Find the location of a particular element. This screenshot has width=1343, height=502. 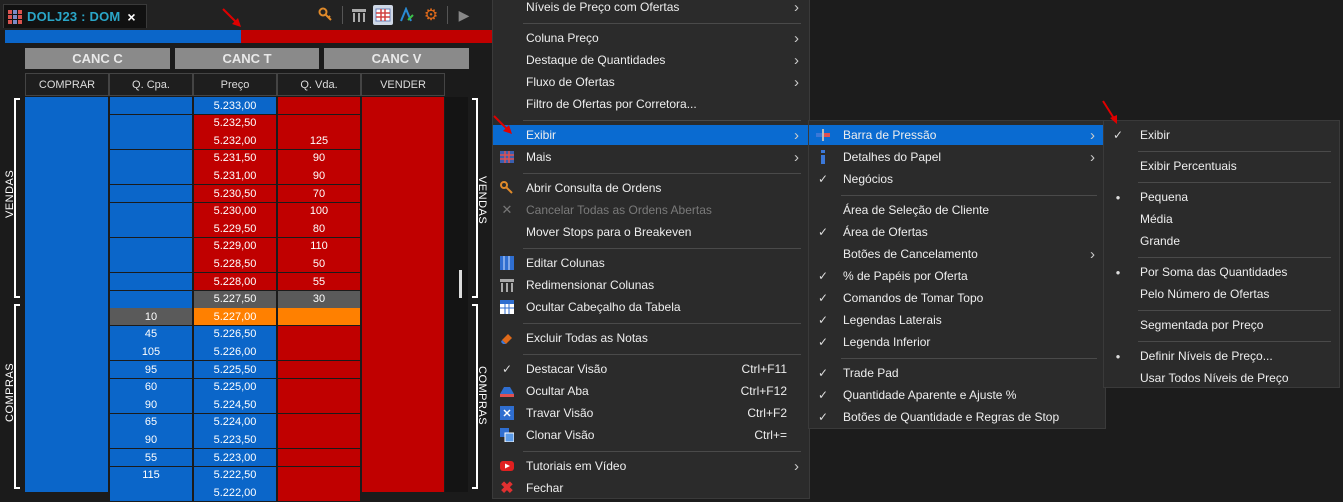

menu-item-label: Redimensionar Colunas is located at coordinates (590, 285).